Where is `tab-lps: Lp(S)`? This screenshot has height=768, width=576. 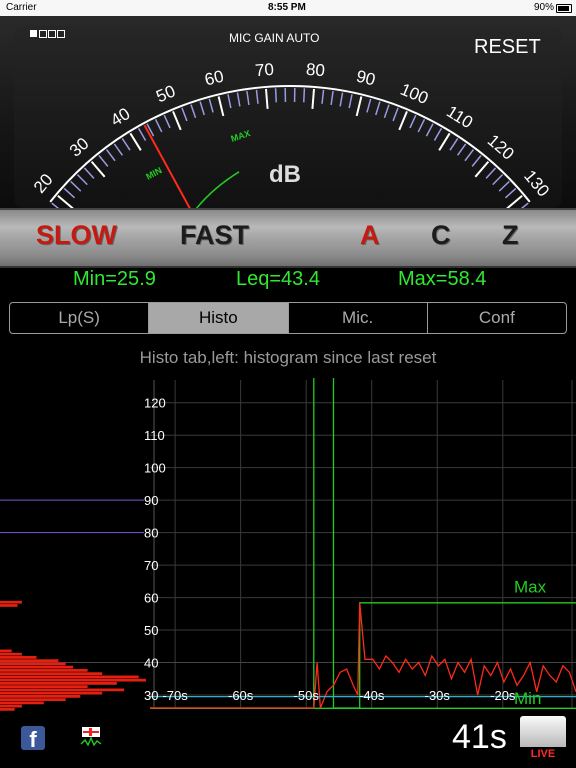
tab-lps: Lp(S) is located at coordinates (80, 318).